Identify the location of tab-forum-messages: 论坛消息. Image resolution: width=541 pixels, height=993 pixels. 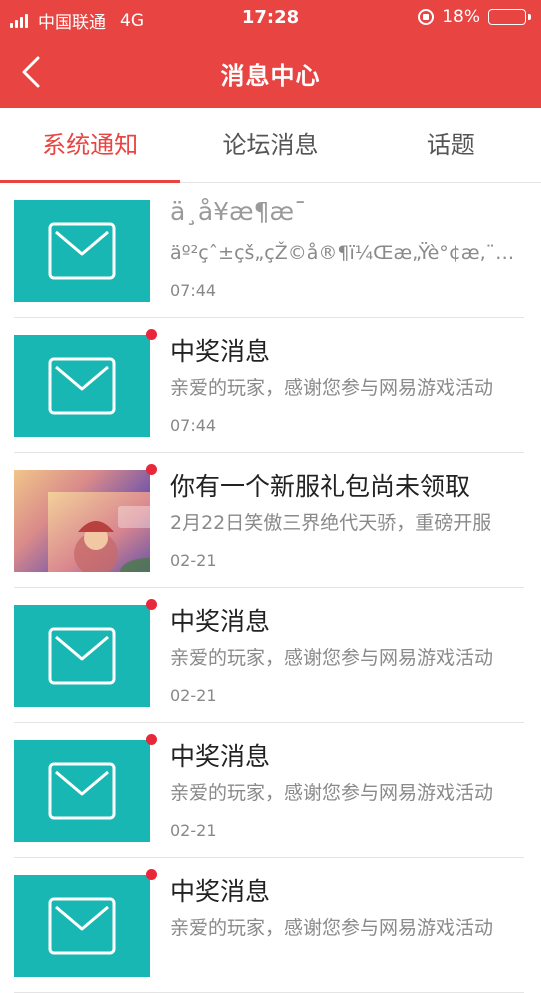
(270, 145).